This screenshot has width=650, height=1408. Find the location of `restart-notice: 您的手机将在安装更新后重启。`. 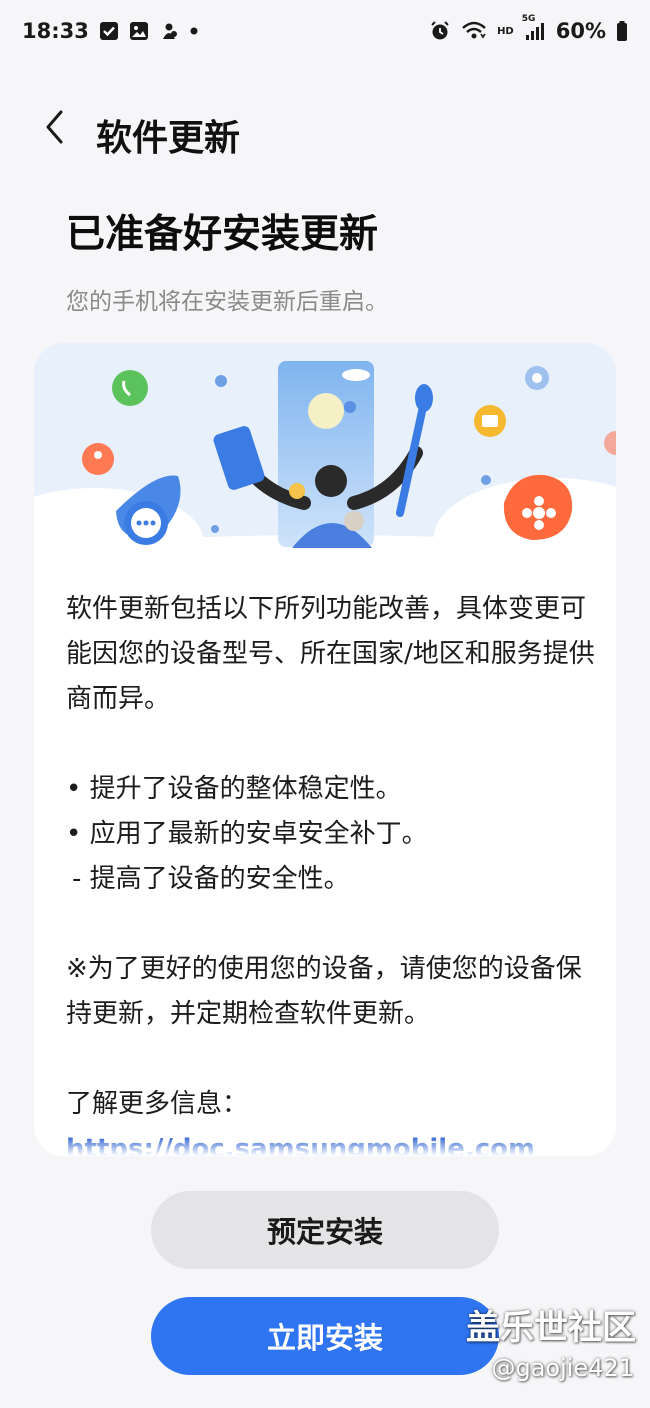

restart-notice: 您的手机将在安装更新后重启。 is located at coordinates (227, 302).